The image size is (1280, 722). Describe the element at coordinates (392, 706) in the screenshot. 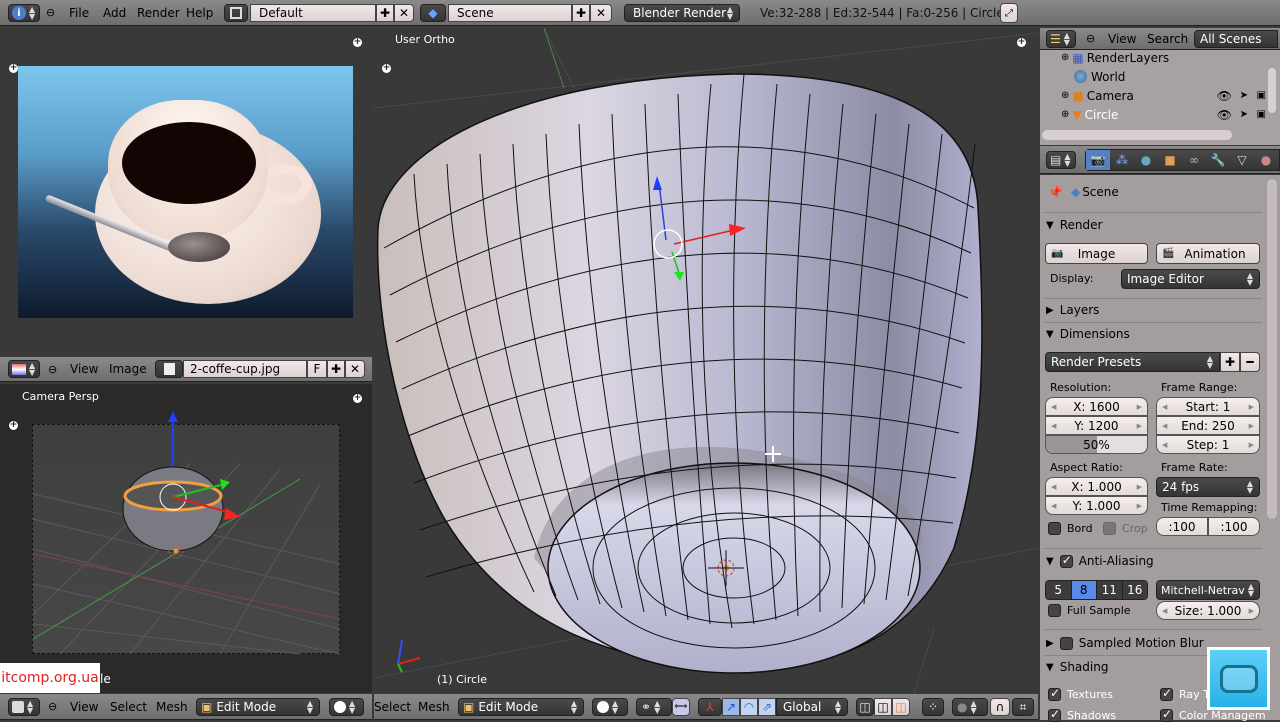

I see `menu-select: Select` at that location.